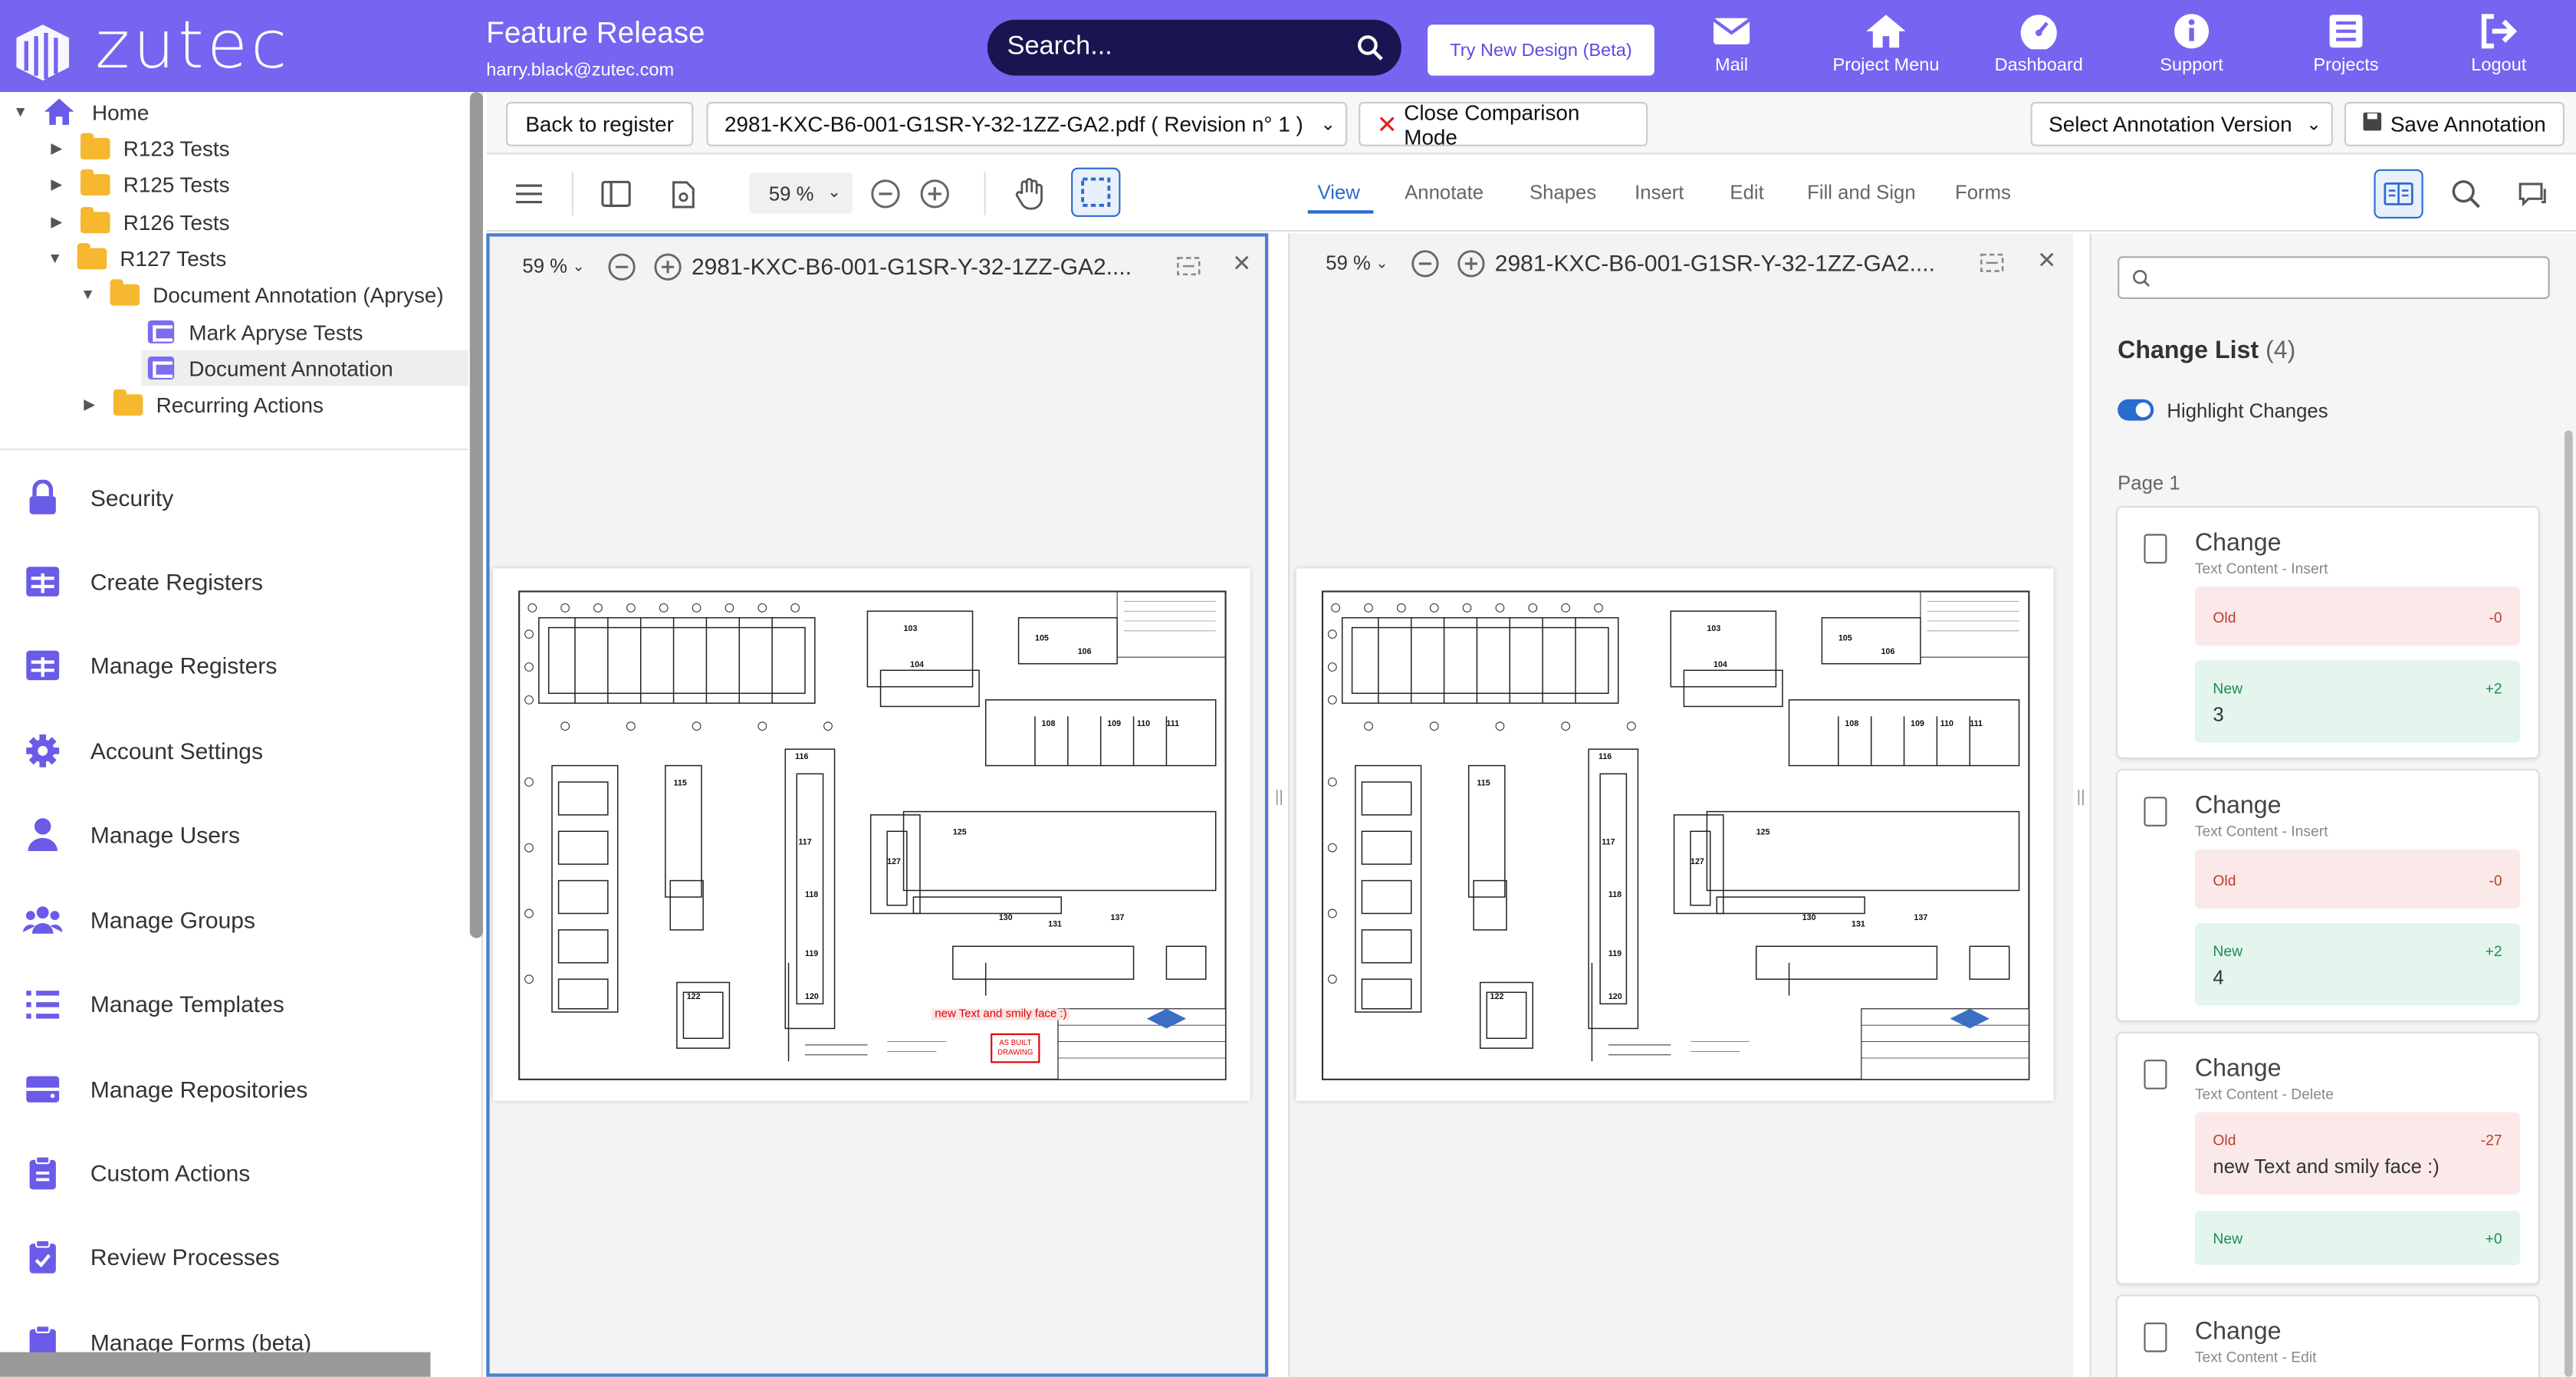 The height and width of the screenshot is (1377, 2576). I want to click on menu-review-processes: Review Processes, so click(151, 1256).